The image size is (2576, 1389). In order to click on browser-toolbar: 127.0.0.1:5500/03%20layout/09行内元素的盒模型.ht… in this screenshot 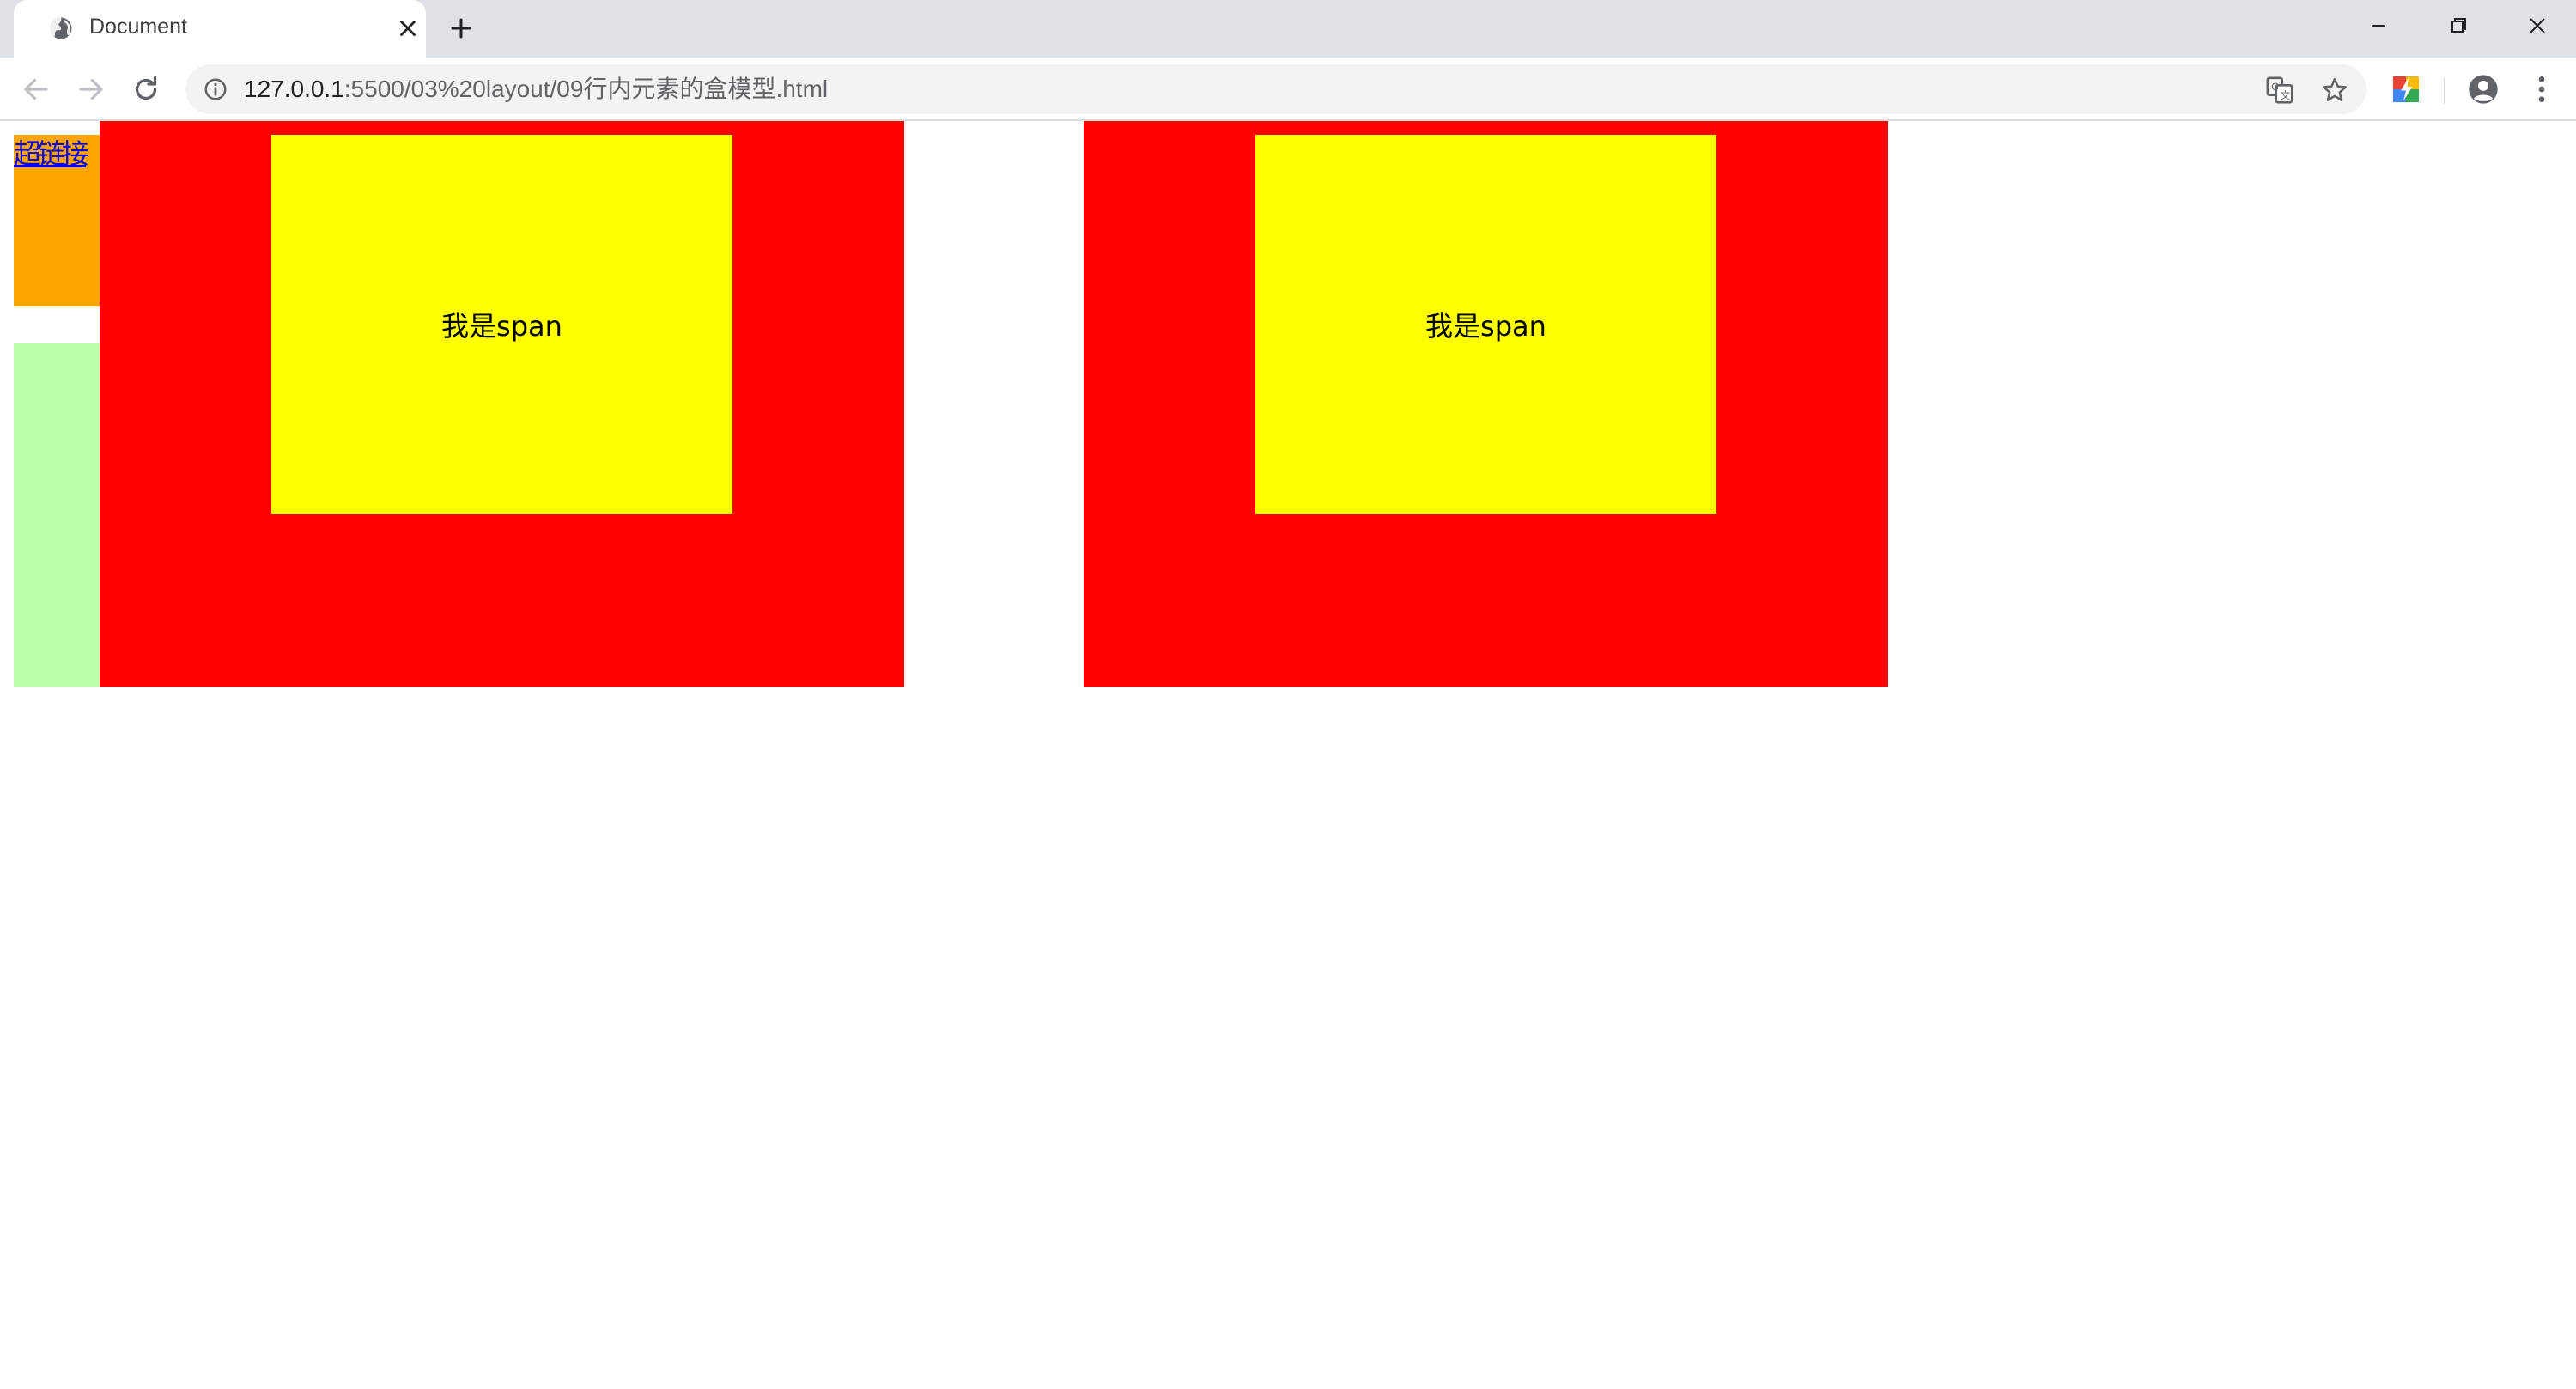, I will do `click(1288, 90)`.